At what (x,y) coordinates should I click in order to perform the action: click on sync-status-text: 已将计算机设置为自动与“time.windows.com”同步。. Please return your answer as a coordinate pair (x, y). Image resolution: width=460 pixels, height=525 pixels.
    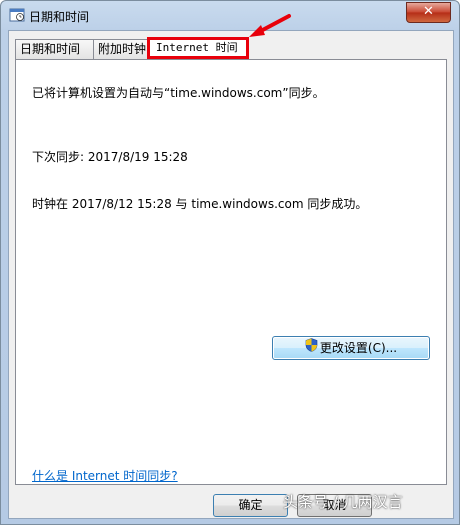
    Looking at the image, I should click on (178, 93).